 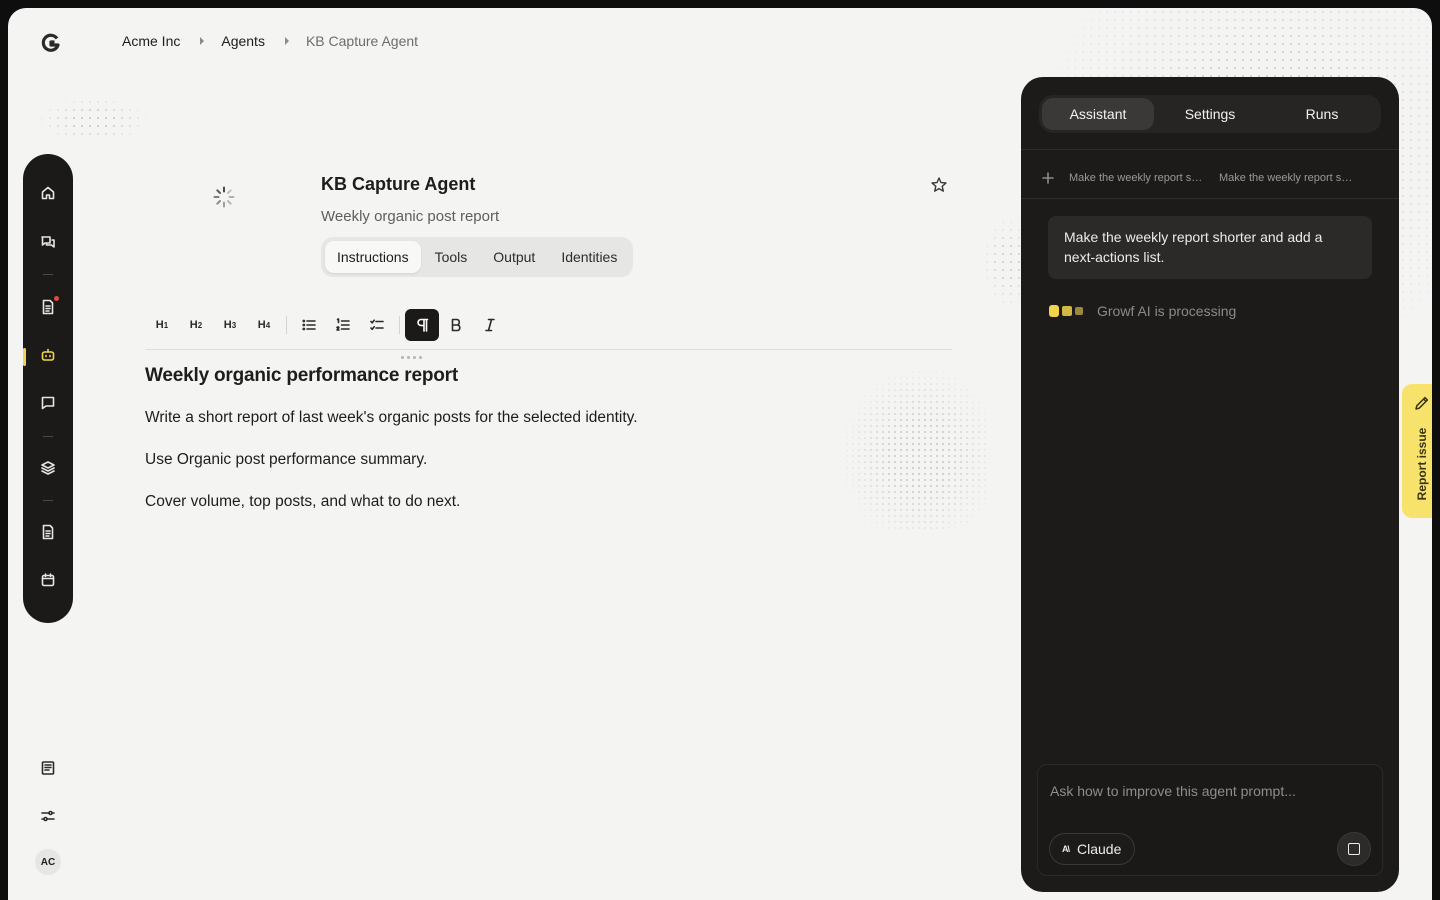 I want to click on processing-status: Growf AI is processing, so click(x=1142, y=311).